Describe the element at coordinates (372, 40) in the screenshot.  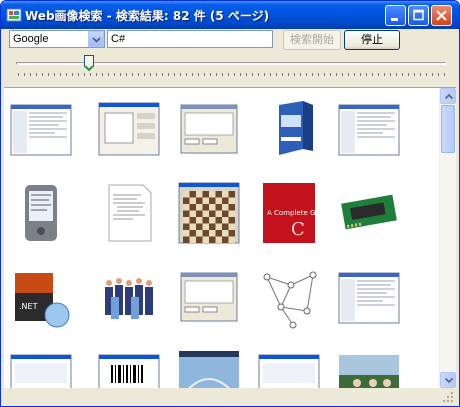
I see `stop-button: 停止` at that location.